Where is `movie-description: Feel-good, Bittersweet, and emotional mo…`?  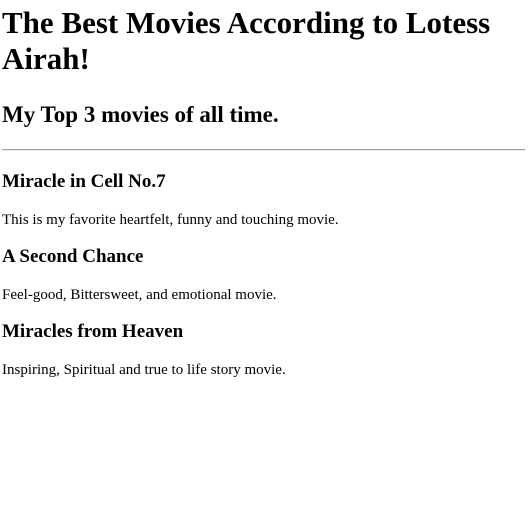
movie-description: Feel-good, Bittersweet, and emotional mo… is located at coordinates (139, 295).